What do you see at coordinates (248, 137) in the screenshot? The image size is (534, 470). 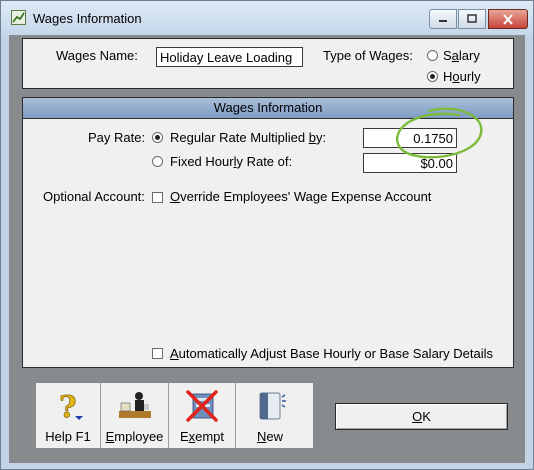 I see `regular-rate-label: Regular Rate Multiplied by:` at bounding box center [248, 137].